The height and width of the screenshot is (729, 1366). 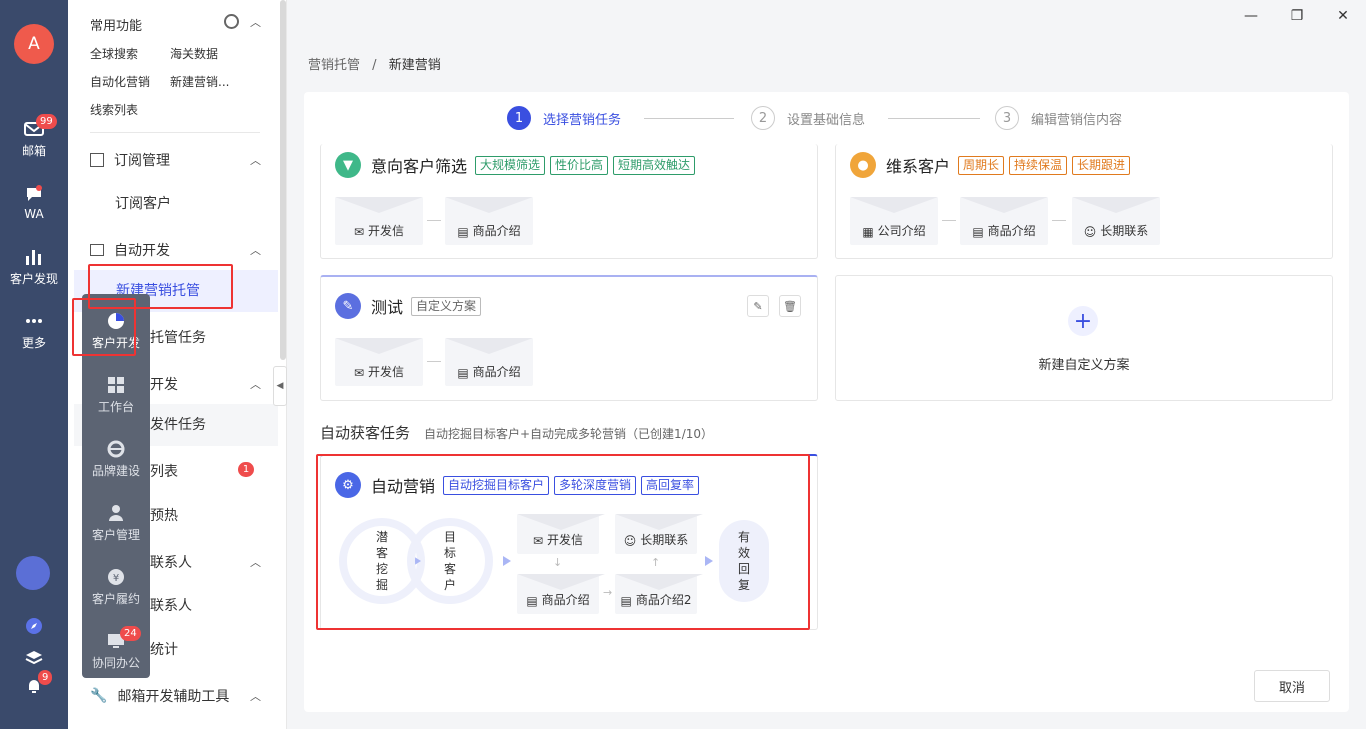 What do you see at coordinates (178, 337) in the screenshot?
I see `sidebar-item-hosting-tasks: 托管任务` at bounding box center [178, 337].